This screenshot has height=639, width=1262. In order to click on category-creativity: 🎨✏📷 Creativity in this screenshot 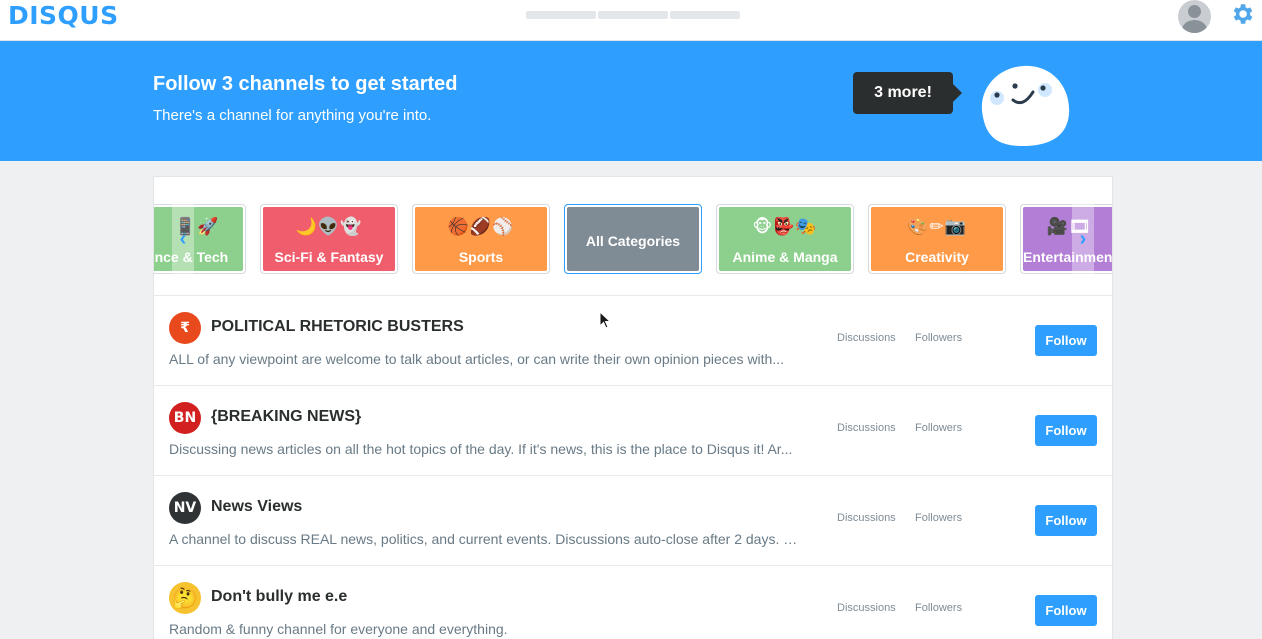, I will do `click(937, 239)`.